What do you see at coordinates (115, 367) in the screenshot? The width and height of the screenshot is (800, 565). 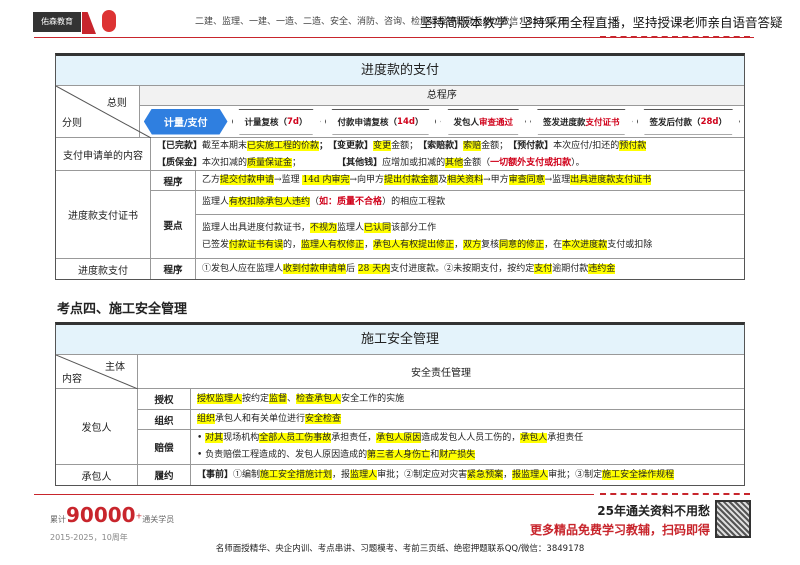 I see `corner-top-label: 主体` at bounding box center [115, 367].